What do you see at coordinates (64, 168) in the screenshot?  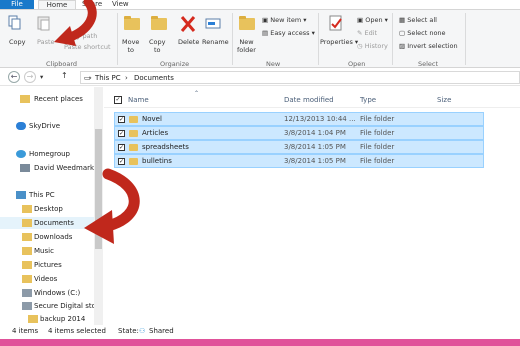 I see `nav-label: David Weedmark` at bounding box center [64, 168].